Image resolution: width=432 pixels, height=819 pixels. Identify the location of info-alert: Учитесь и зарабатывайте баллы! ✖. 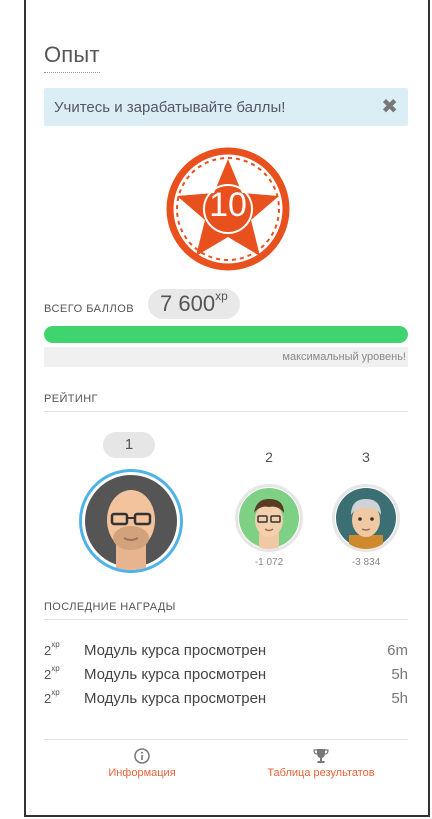
(226, 107).